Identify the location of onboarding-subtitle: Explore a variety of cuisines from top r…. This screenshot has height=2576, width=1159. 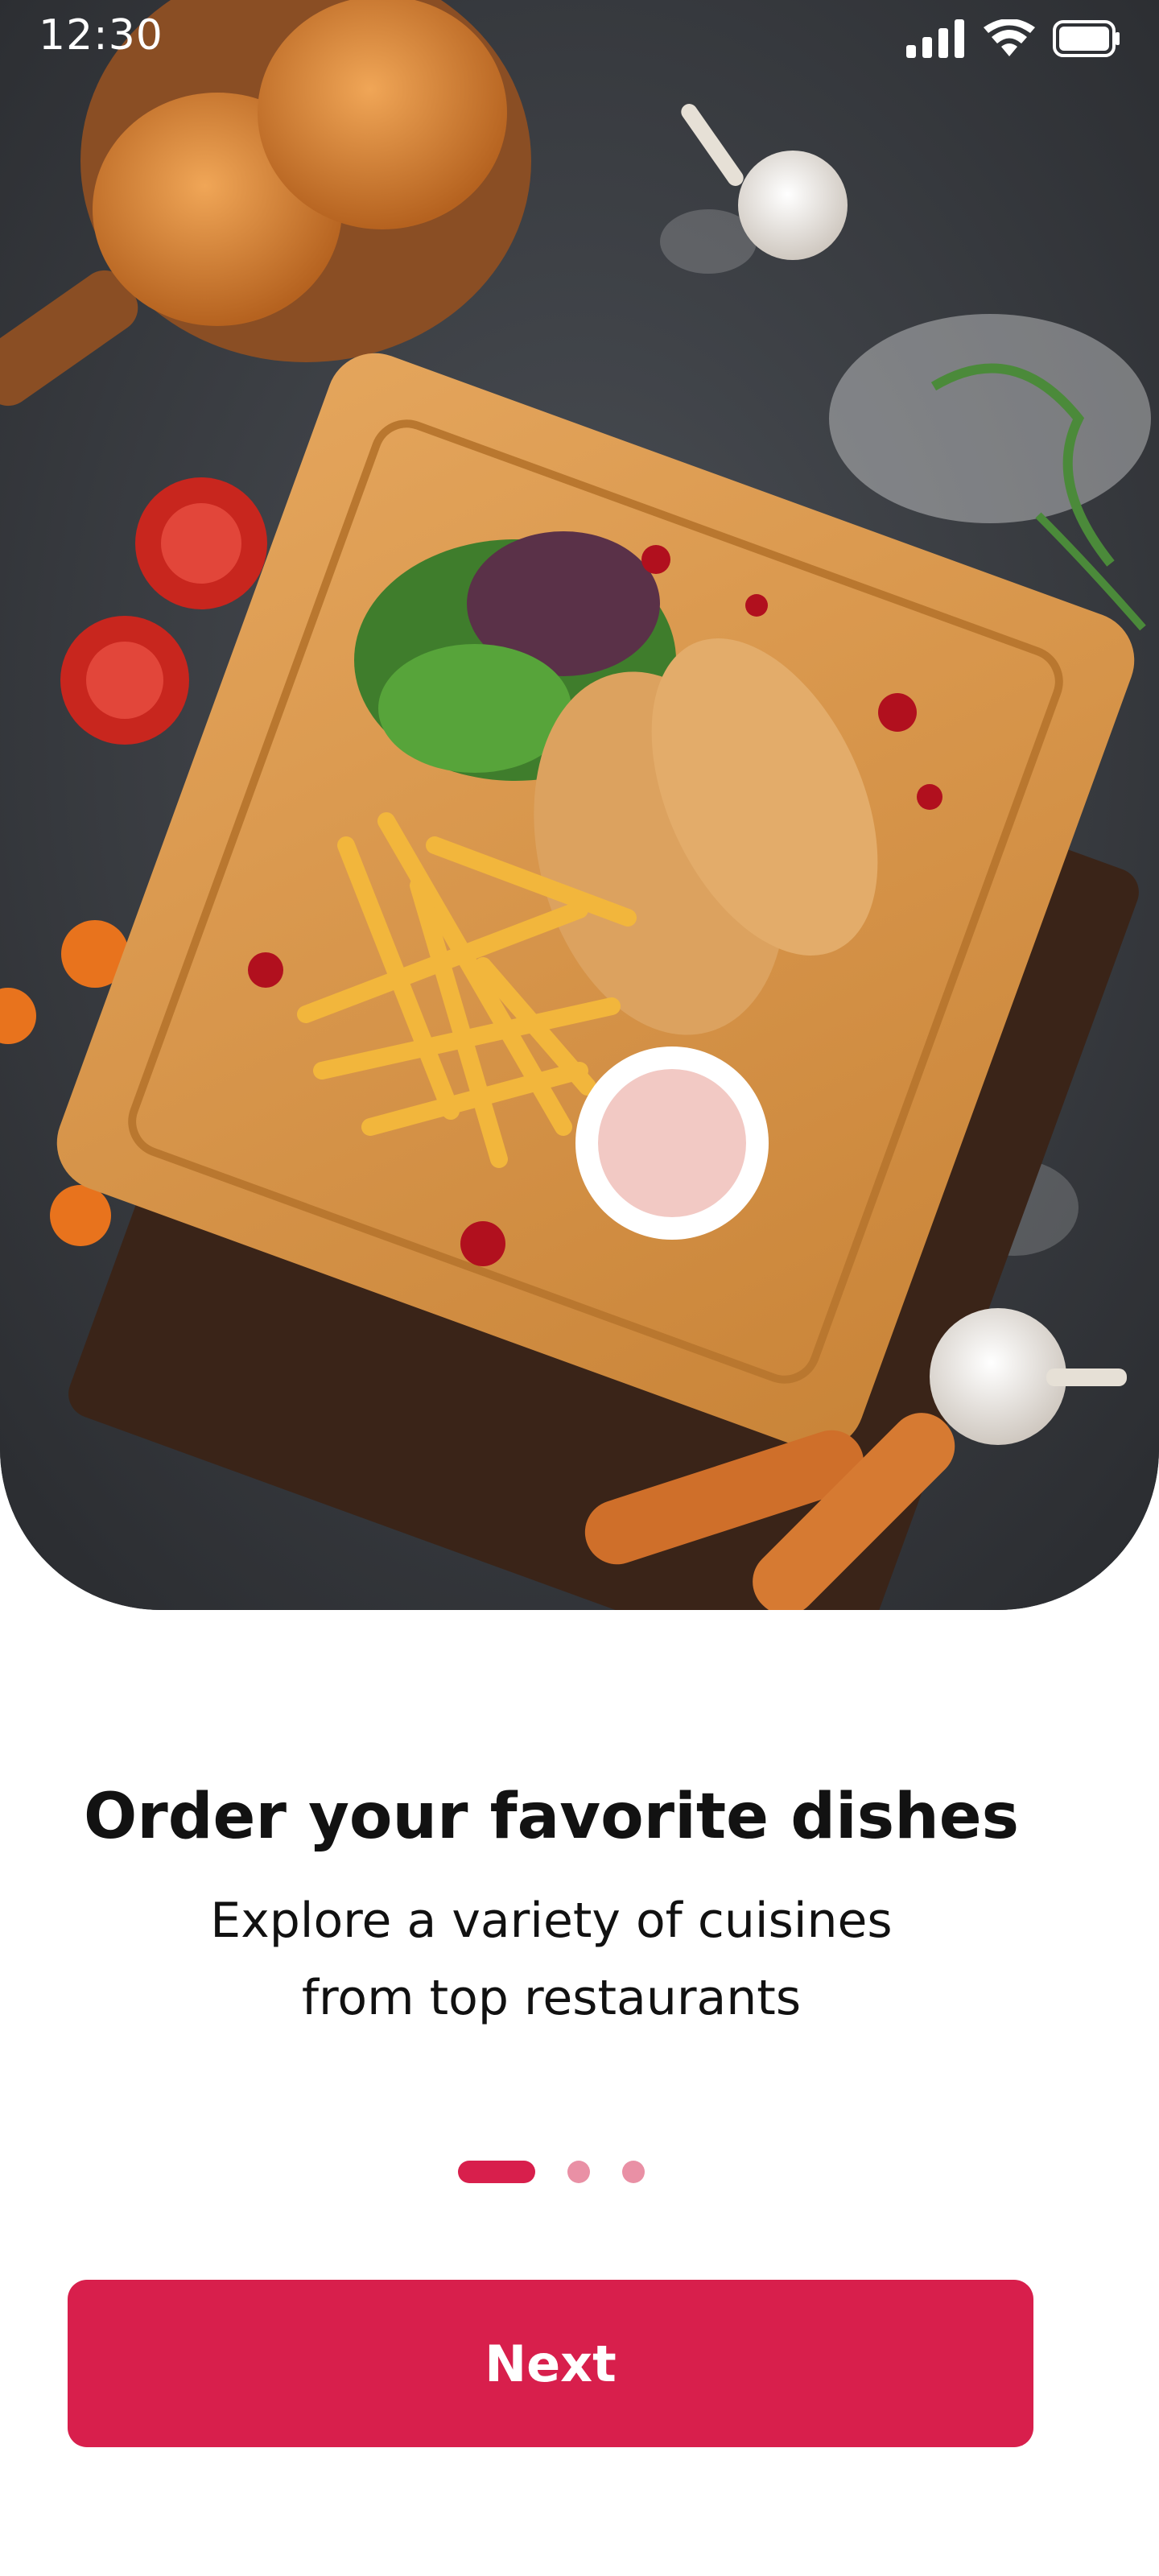
(551, 1959).